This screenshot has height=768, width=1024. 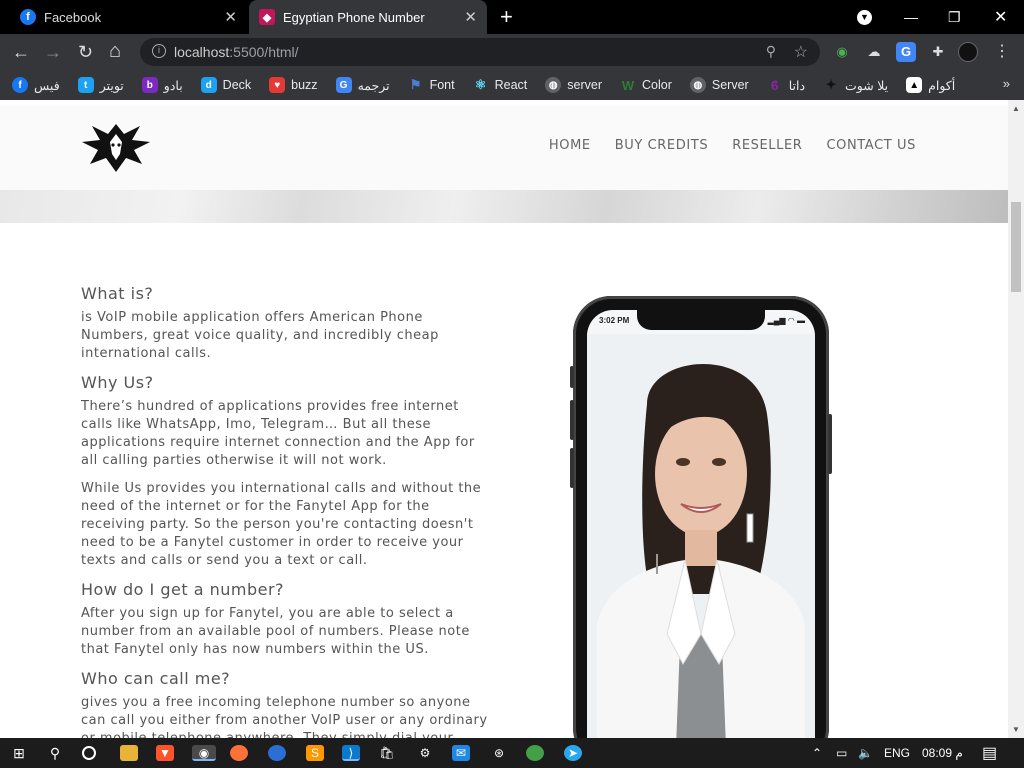 What do you see at coordinates (225, 85) in the screenshot?
I see `bookmark-item: d Deck` at bounding box center [225, 85].